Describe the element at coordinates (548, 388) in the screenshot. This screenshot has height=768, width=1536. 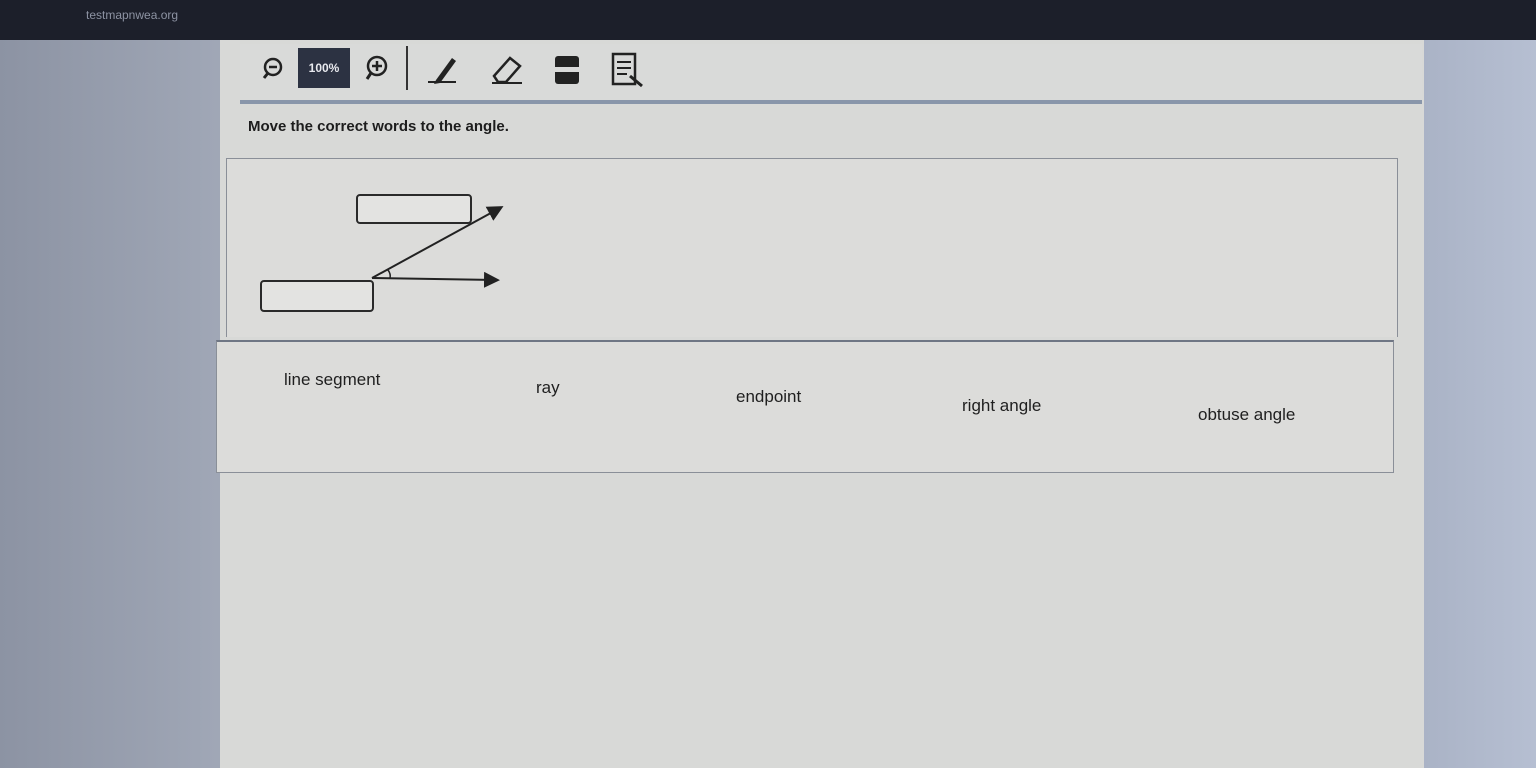
I see `word-ray: ray` at that location.